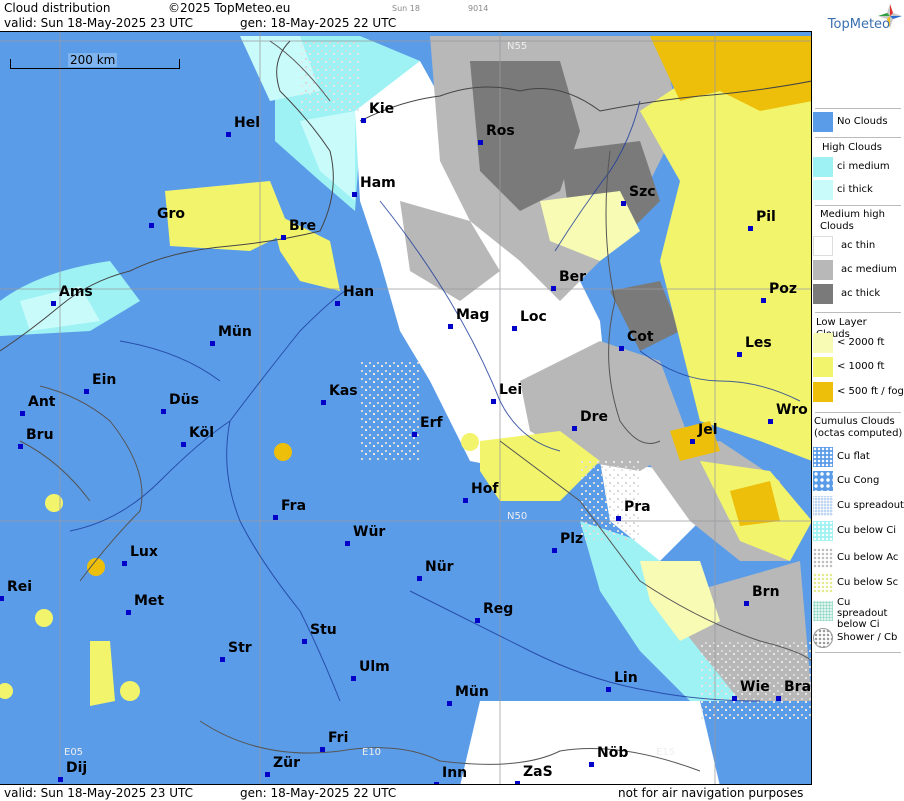 This screenshot has height=801, width=904. I want to click on grid-label-n50: N50, so click(517, 516).